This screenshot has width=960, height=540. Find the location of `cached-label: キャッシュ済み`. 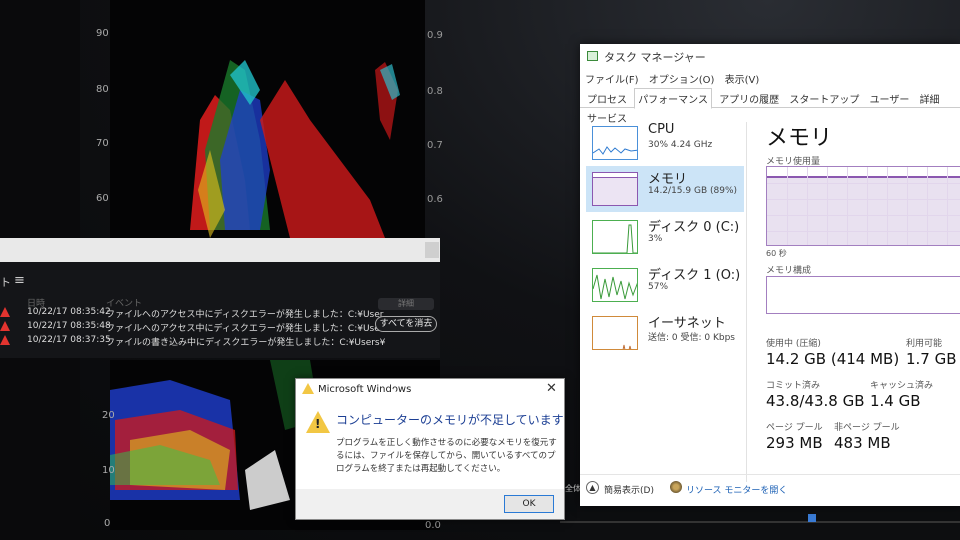

cached-label: キャッシュ済み is located at coordinates (902, 386).